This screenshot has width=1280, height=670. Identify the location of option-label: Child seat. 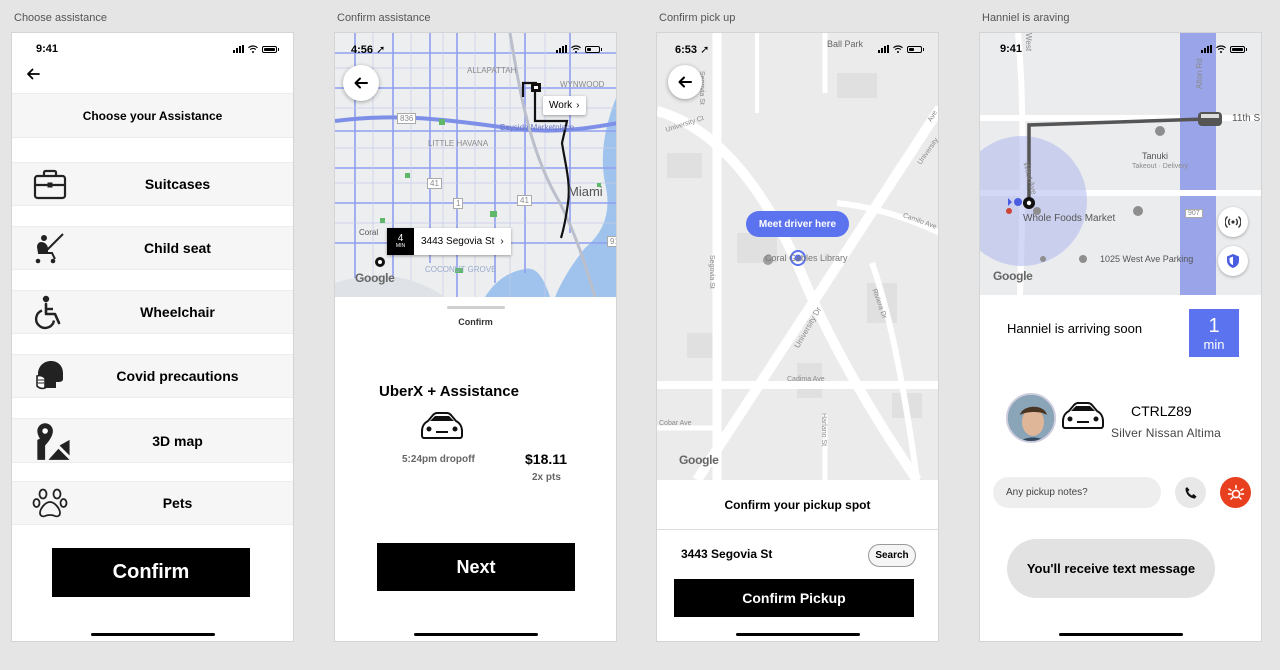
(177, 248).